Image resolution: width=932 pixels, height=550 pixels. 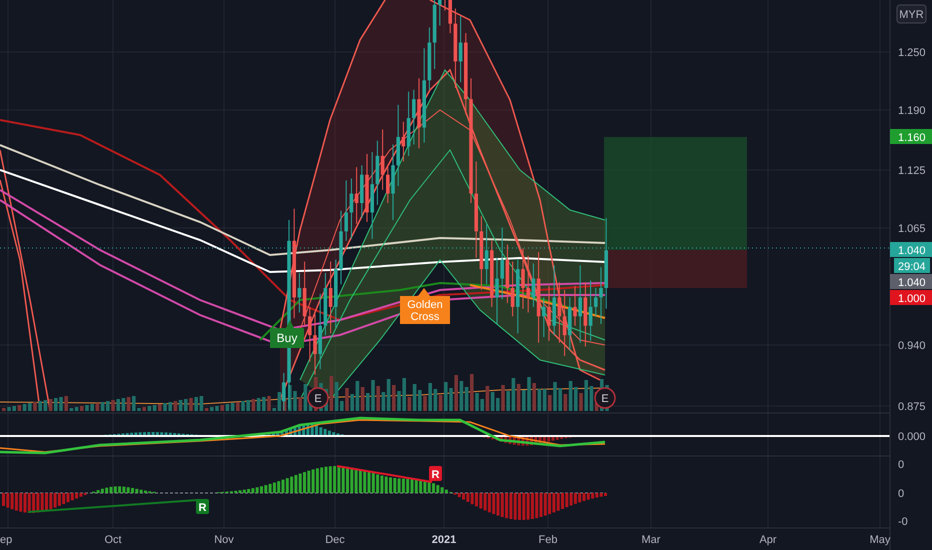 I want to click on time-label: May, so click(x=880, y=540).